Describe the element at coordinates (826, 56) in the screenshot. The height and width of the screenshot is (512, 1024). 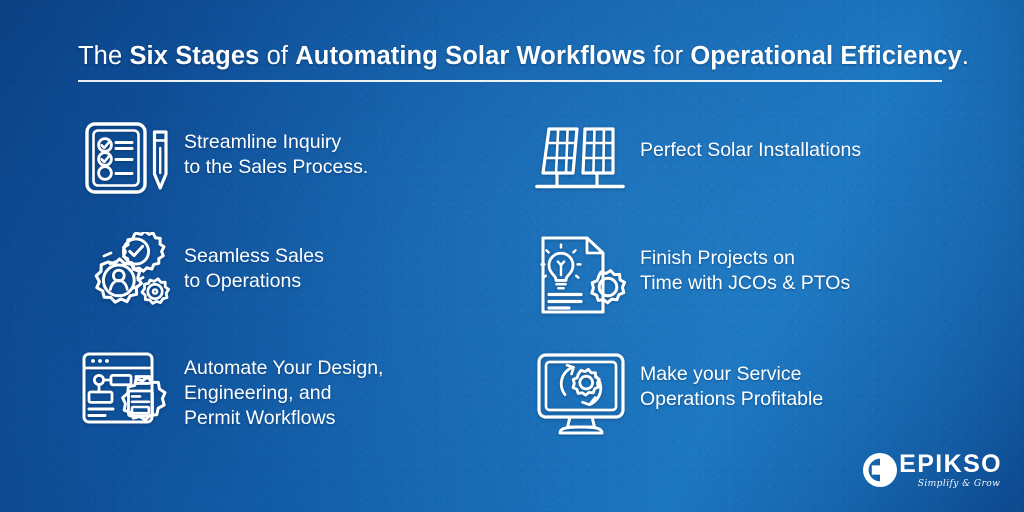
I see `page-title-segment: Operational Efficiency` at that location.